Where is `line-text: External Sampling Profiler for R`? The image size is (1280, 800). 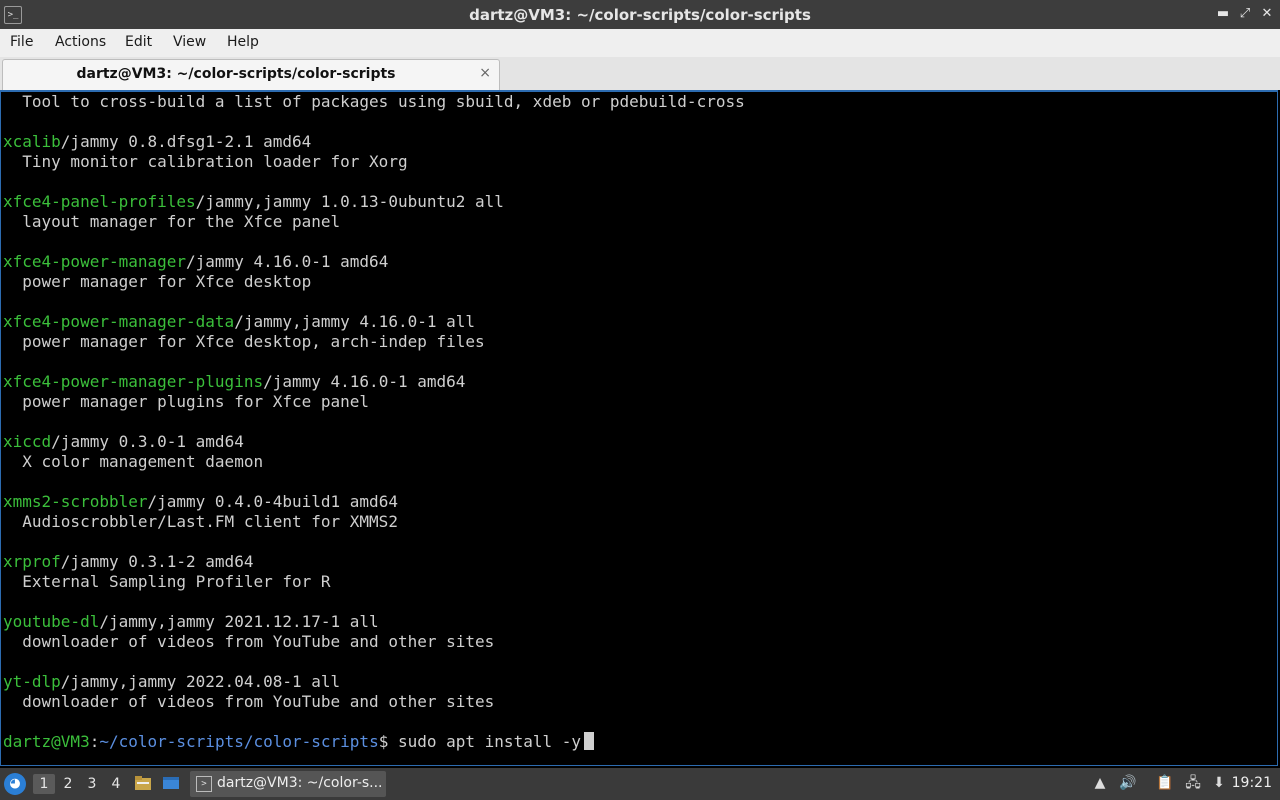 line-text: External Sampling Profiler for R is located at coordinates (167, 581).